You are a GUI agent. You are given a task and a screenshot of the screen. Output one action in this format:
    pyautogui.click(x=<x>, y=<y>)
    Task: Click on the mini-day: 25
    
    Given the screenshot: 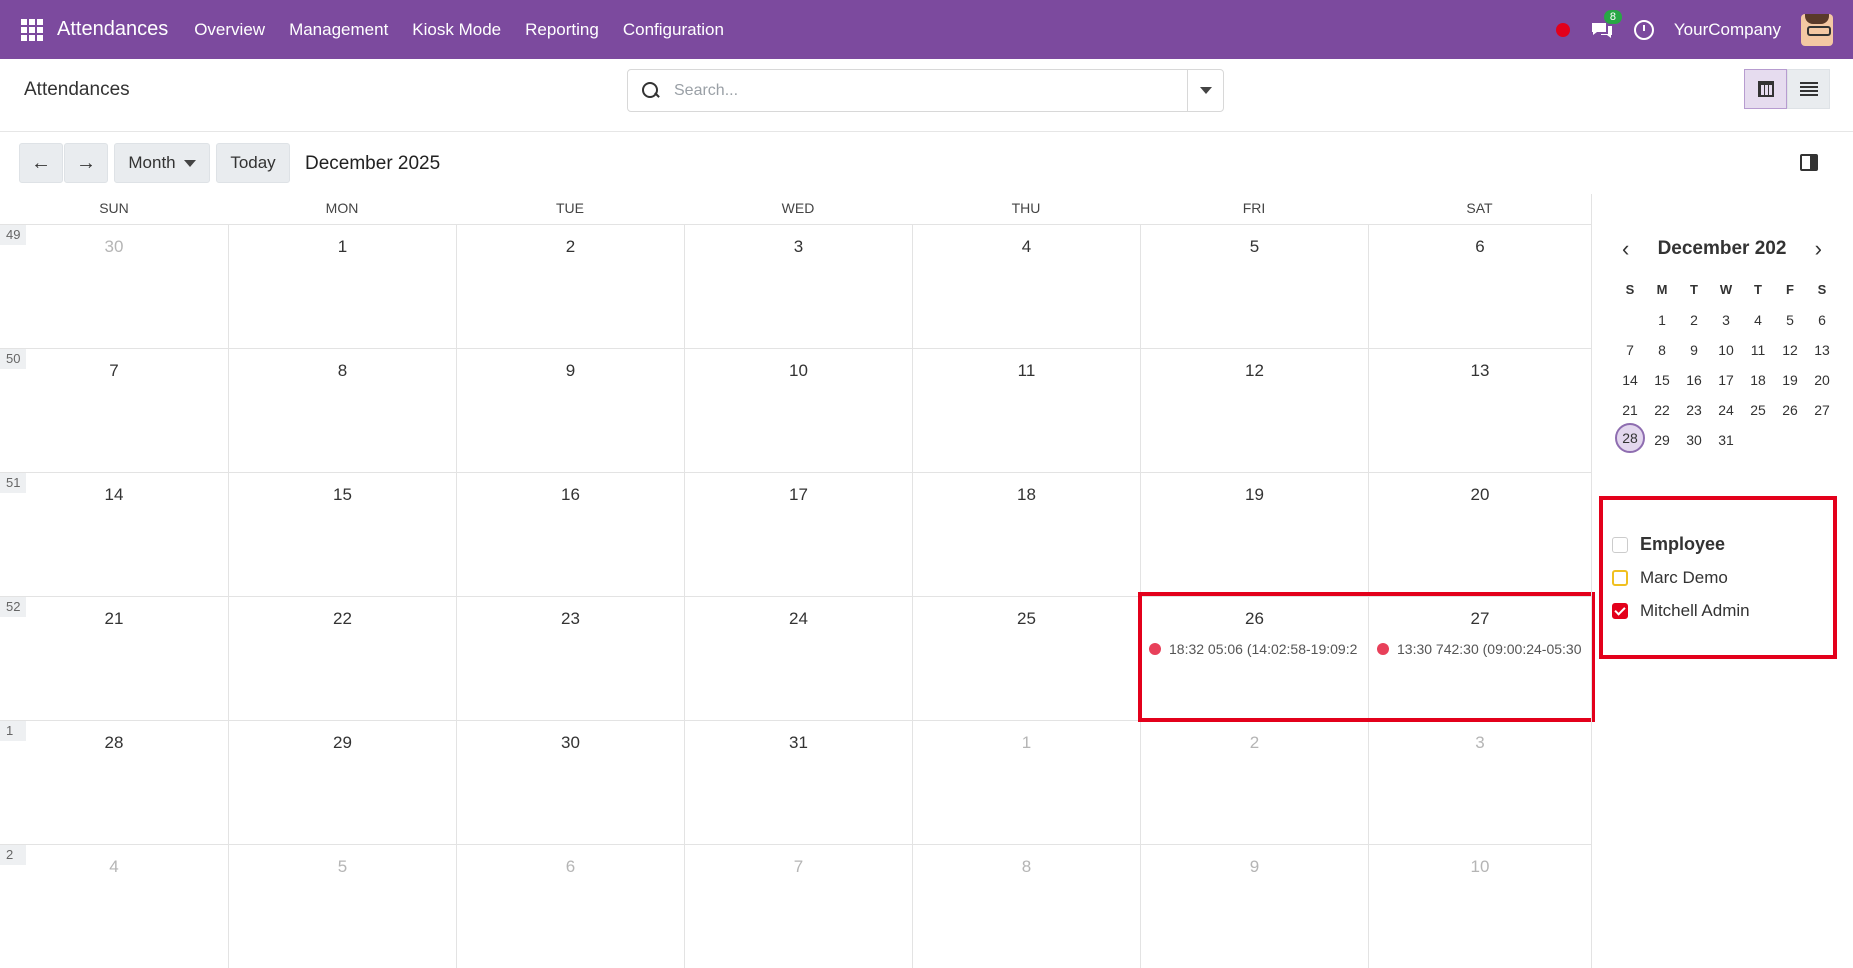 What is the action you would take?
    pyautogui.click(x=1758, y=410)
    